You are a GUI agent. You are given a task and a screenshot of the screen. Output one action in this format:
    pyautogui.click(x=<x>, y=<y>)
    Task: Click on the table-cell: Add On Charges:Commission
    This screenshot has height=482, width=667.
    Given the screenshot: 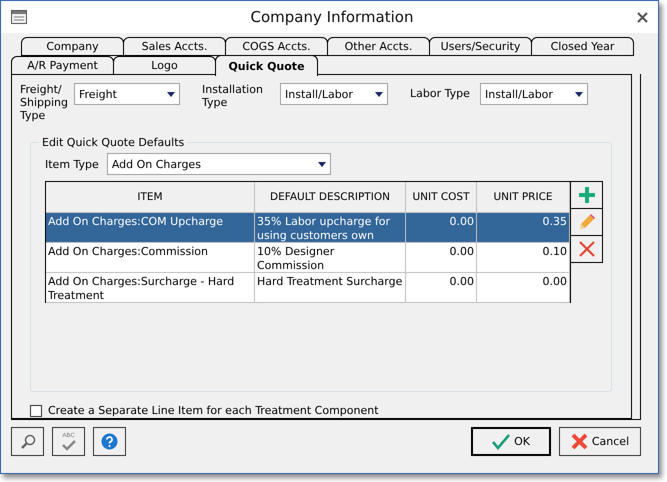 What is the action you would take?
    pyautogui.click(x=150, y=257)
    